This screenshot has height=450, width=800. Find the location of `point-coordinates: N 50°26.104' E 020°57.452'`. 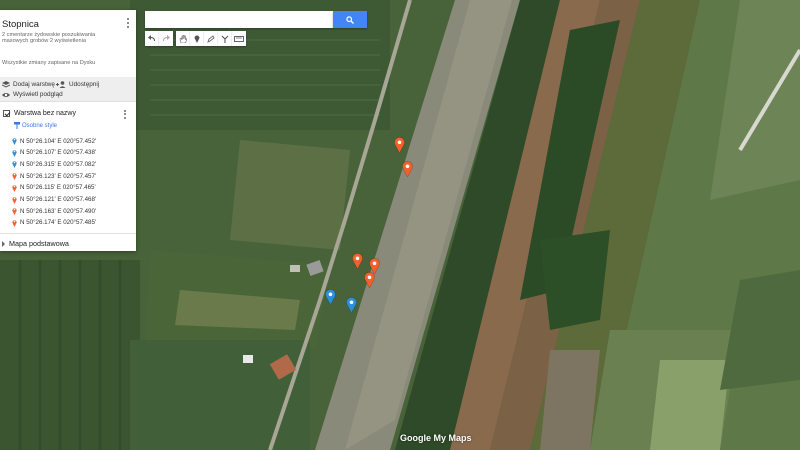

point-coordinates: N 50°26.104' E 020°57.452' is located at coordinates (58, 141).